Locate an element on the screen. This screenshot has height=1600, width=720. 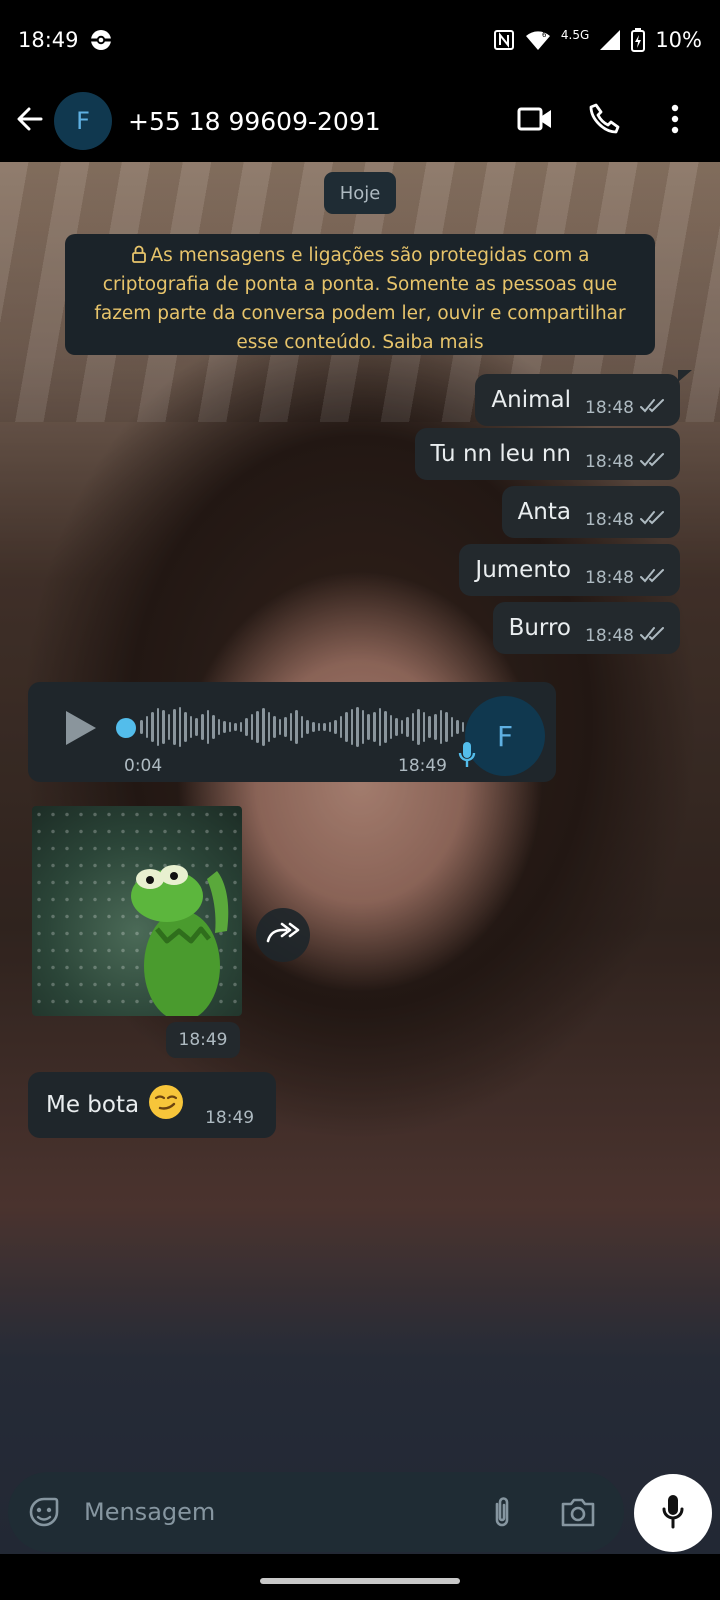
attach-button is located at coordinates (502, 1512).